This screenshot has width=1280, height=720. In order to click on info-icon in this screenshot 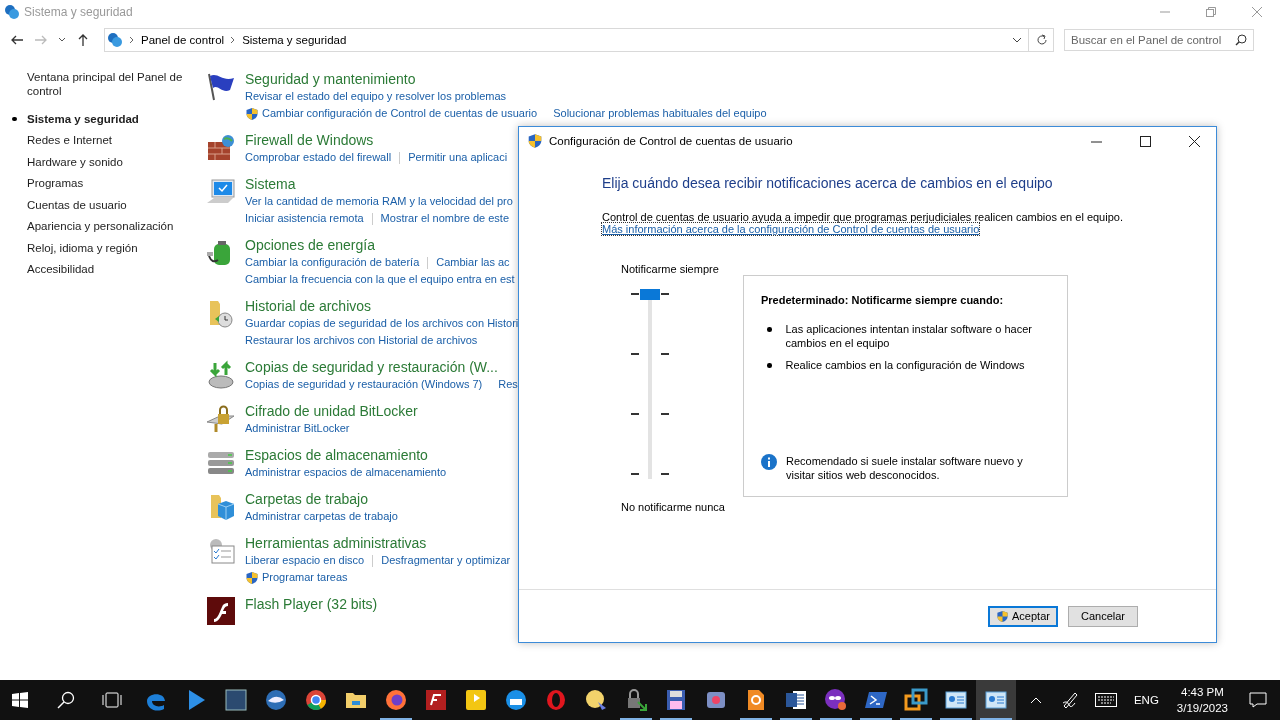, I will do `click(769, 462)`.